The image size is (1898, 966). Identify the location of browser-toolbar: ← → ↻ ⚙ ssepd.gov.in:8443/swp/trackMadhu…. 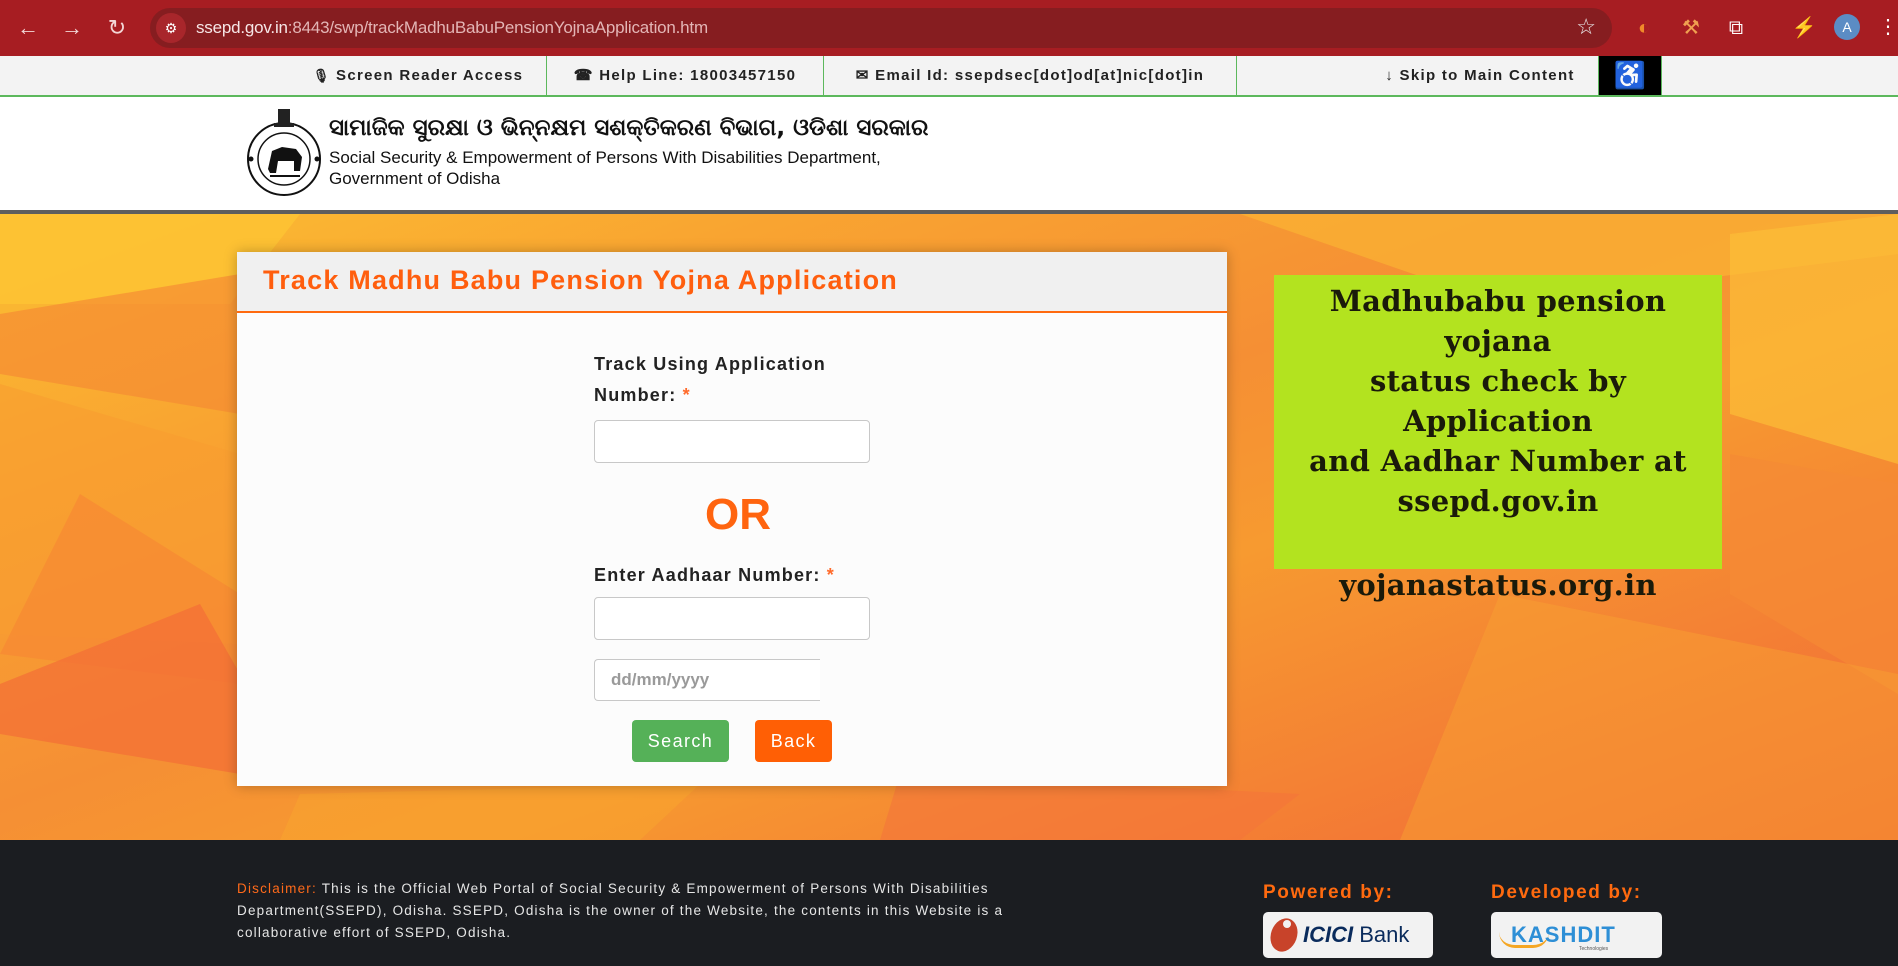
(949, 28).